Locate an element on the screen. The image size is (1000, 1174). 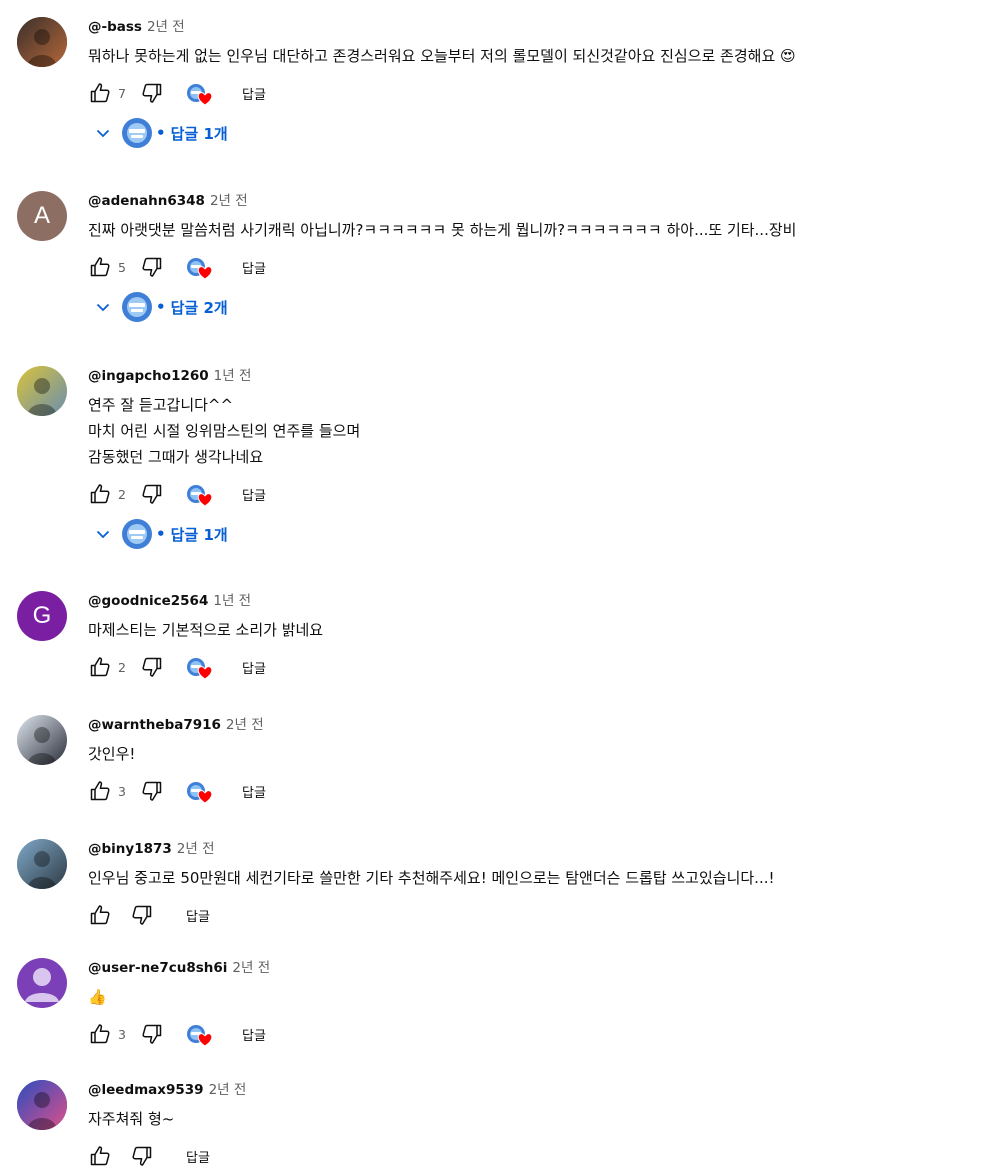
comment-header: @goodnice2564 1년 전 is located at coordinates (540, 601).